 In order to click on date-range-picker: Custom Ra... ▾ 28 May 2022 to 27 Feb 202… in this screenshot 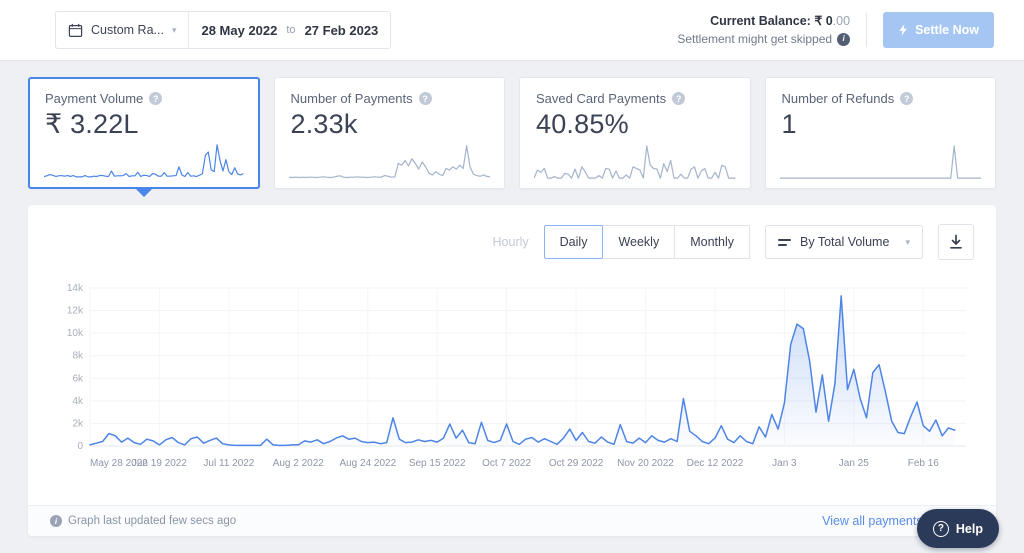, I will do `click(223, 30)`.